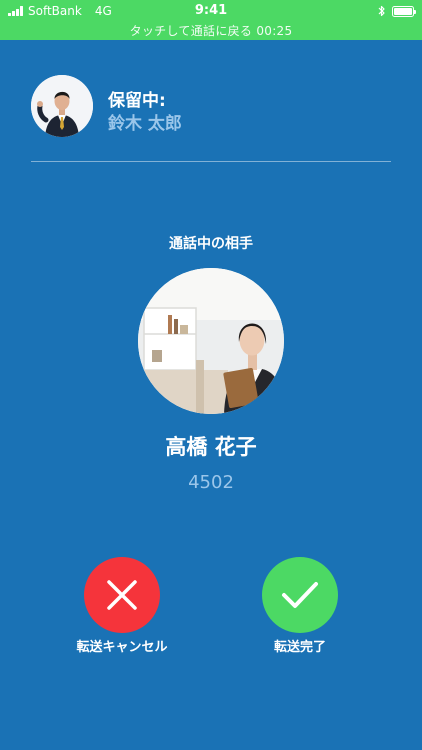  What do you see at coordinates (211, 482) in the screenshot?
I see `current-caller-extension: 4502` at bounding box center [211, 482].